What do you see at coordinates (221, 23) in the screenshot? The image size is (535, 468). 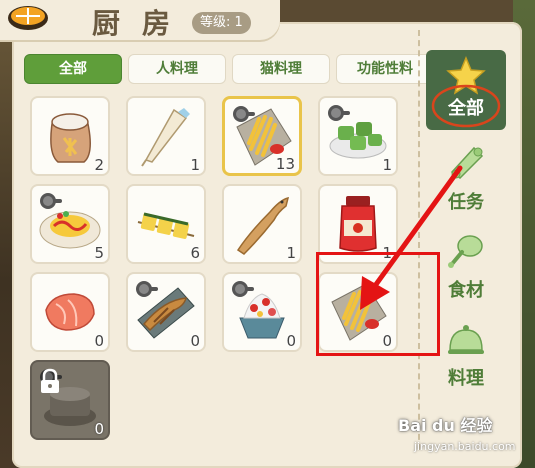 I see `level-badge: 等级: 1` at bounding box center [221, 23].